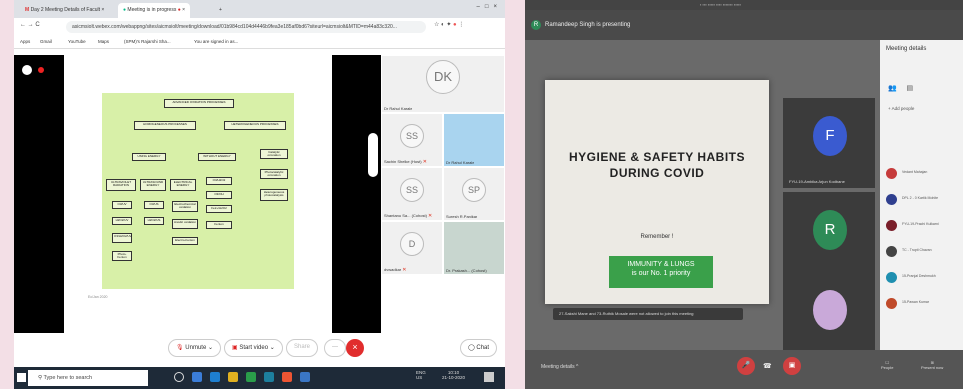  What do you see at coordinates (287, 377) in the screenshot?
I see `app-icon` at bounding box center [287, 377].